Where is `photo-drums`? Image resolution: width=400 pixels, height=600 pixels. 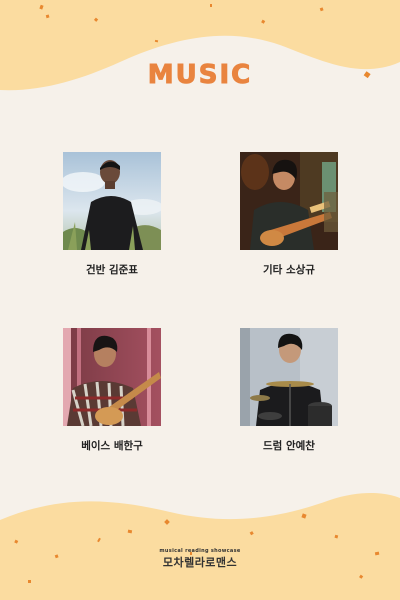 photo-drums is located at coordinates (289, 377).